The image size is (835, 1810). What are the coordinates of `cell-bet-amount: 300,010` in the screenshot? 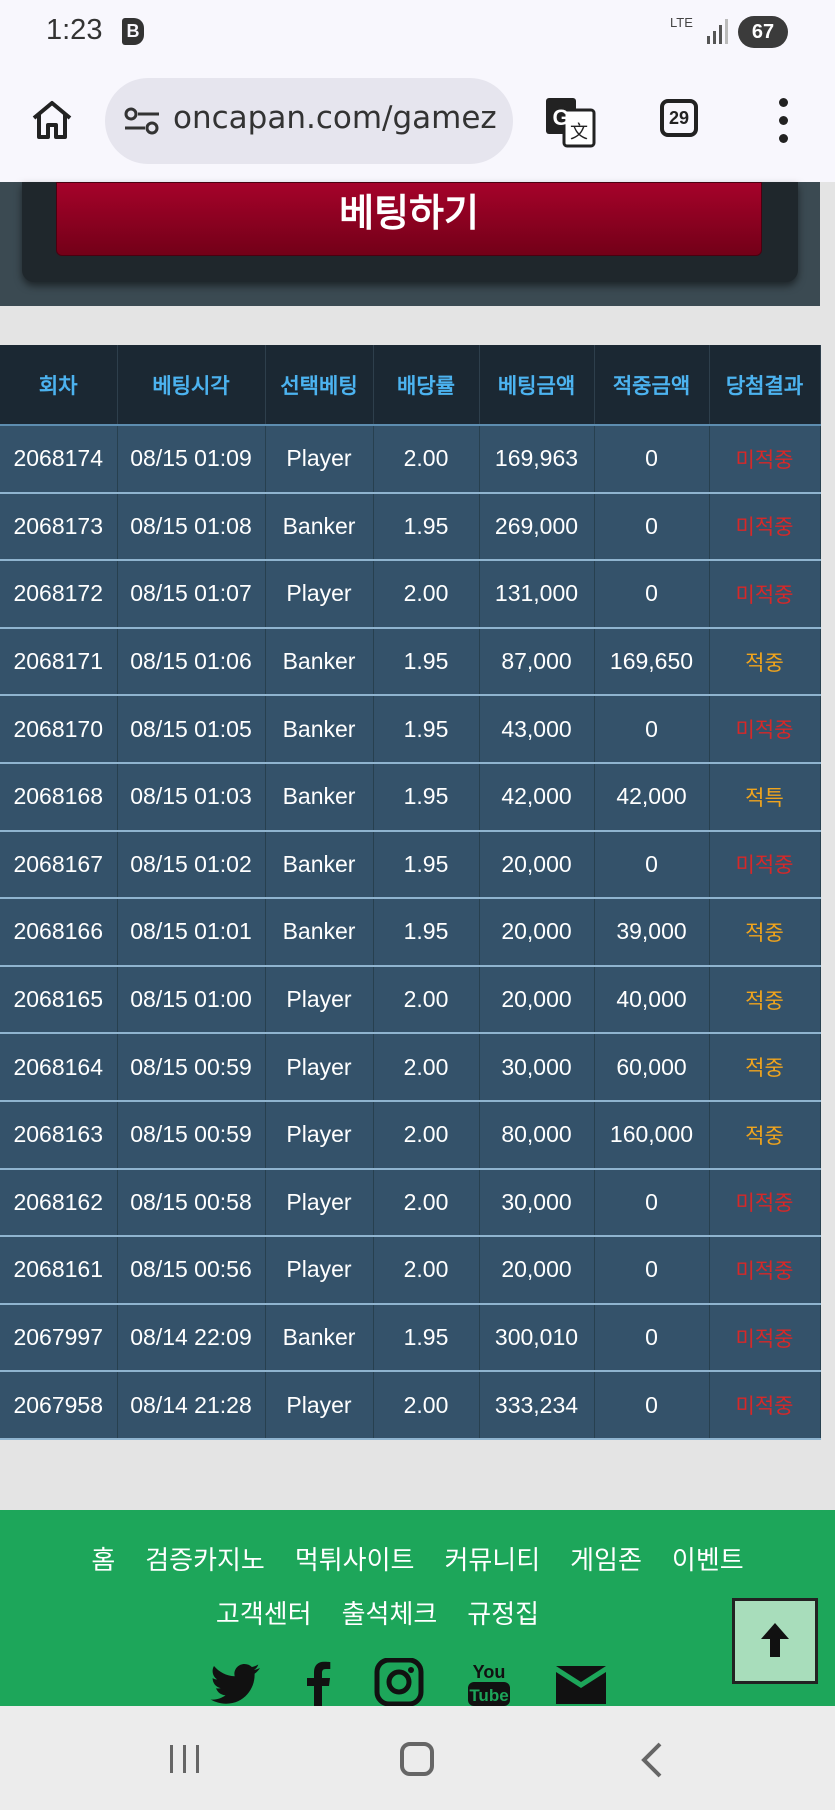 It's located at (537, 1338).